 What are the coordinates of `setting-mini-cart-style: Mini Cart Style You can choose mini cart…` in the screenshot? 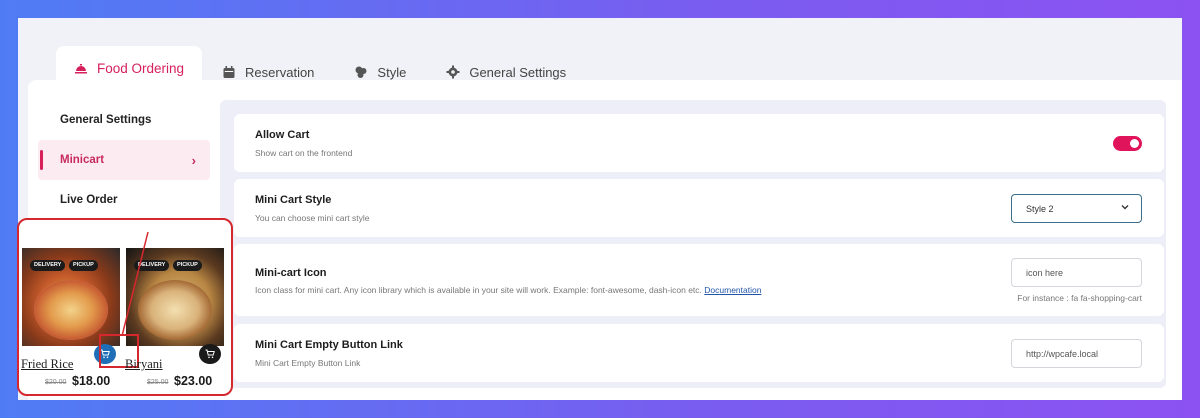 It's located at (699, 208).